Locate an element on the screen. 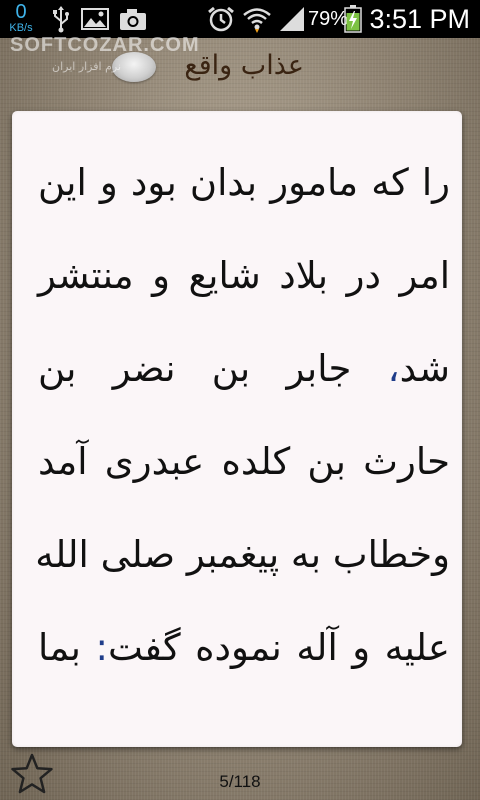 This screenshot has height=800, width=480. text-segment: جابر بن نضر بن is located at coordinates (213, 368).